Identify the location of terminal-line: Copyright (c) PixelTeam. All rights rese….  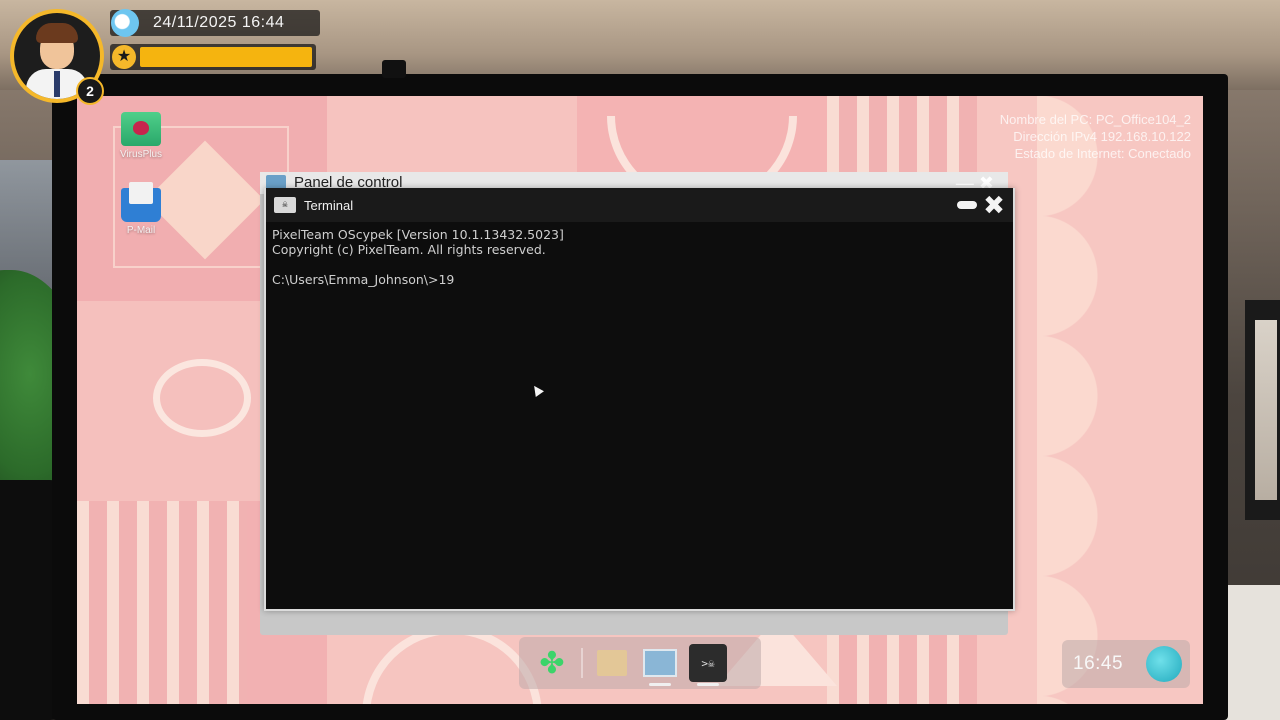
(409, 249).